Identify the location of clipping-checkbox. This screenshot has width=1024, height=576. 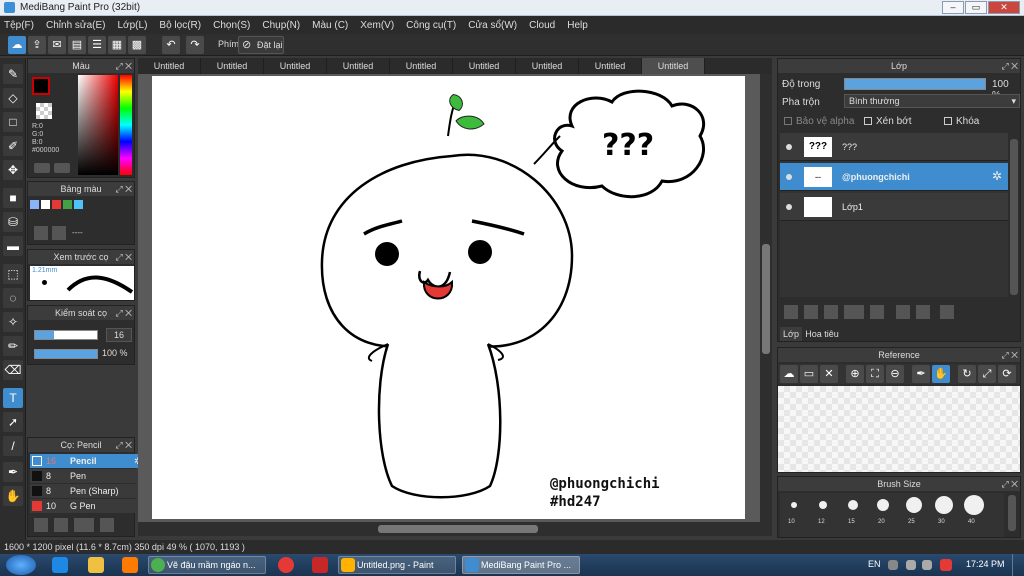
(868, 121).